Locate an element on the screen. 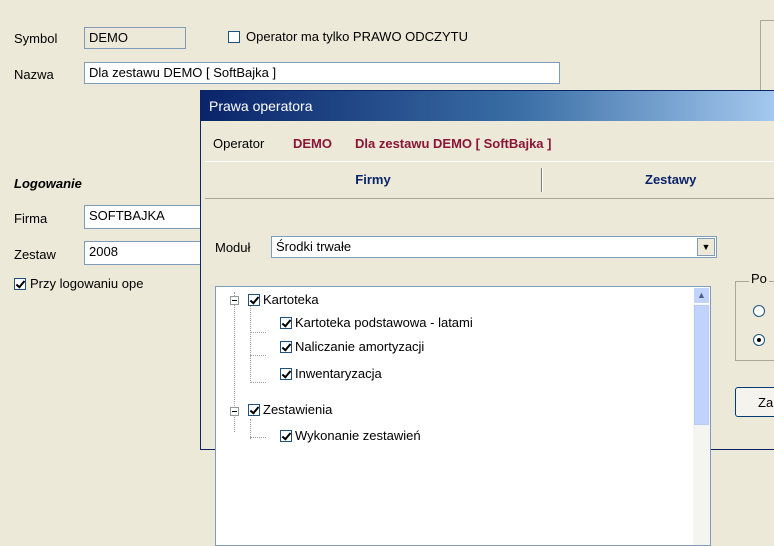  tree-node-label: Kartoteka podstawowa - latami is located at coordinates (384, 322).